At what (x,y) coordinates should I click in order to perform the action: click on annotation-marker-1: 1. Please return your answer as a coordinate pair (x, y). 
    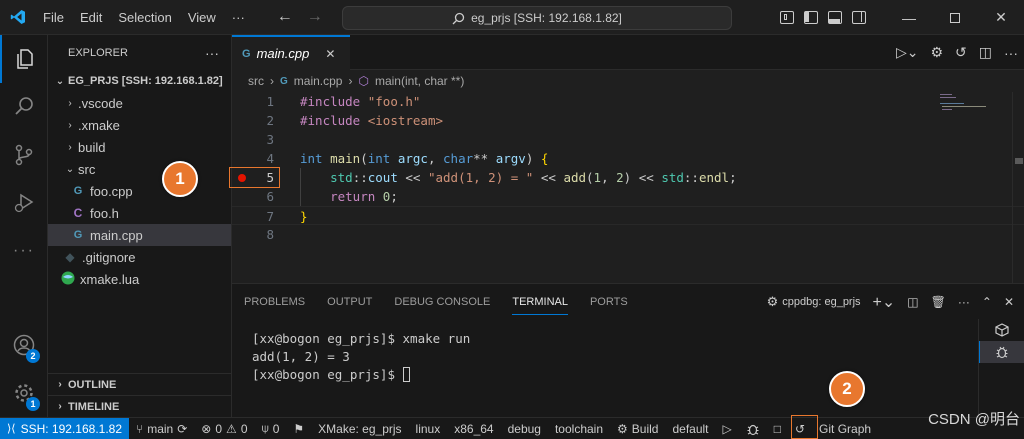
    Looking at the image, I should click on (180, 179).